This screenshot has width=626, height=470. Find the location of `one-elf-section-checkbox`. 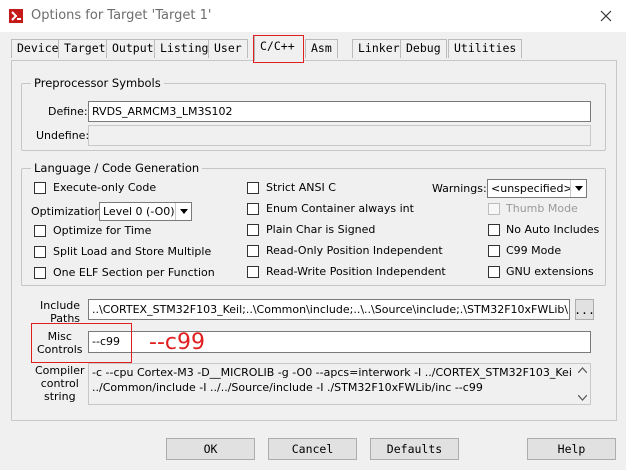

one-elf-section-checkbox is located at coordinates (40, 273).